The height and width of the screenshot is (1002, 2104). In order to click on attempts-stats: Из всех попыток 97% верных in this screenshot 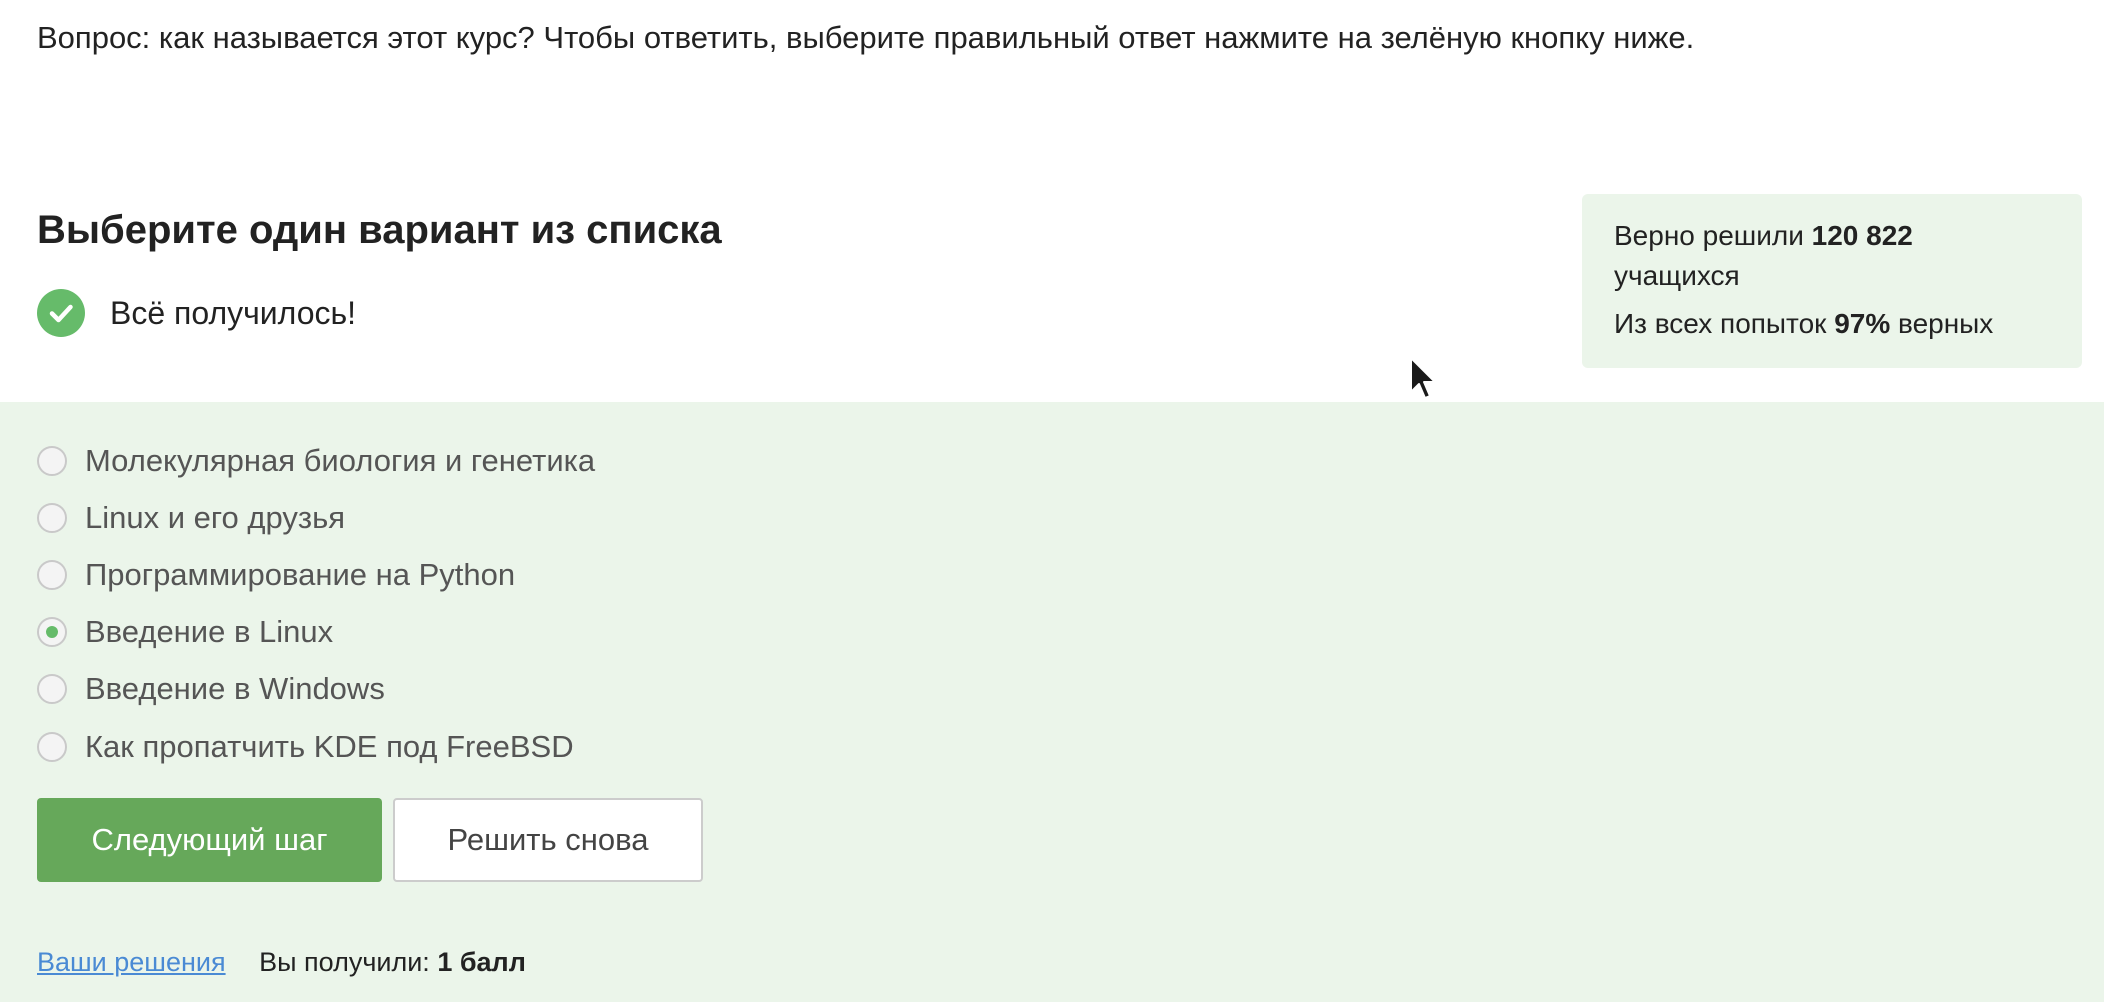, I will do `click(1832, 324)`.